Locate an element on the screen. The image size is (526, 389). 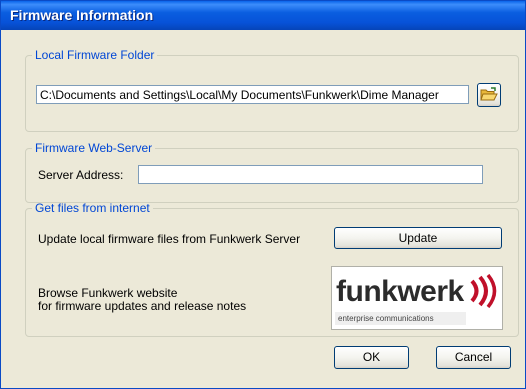
ok-button: OK is located at coordinates (371, 357).